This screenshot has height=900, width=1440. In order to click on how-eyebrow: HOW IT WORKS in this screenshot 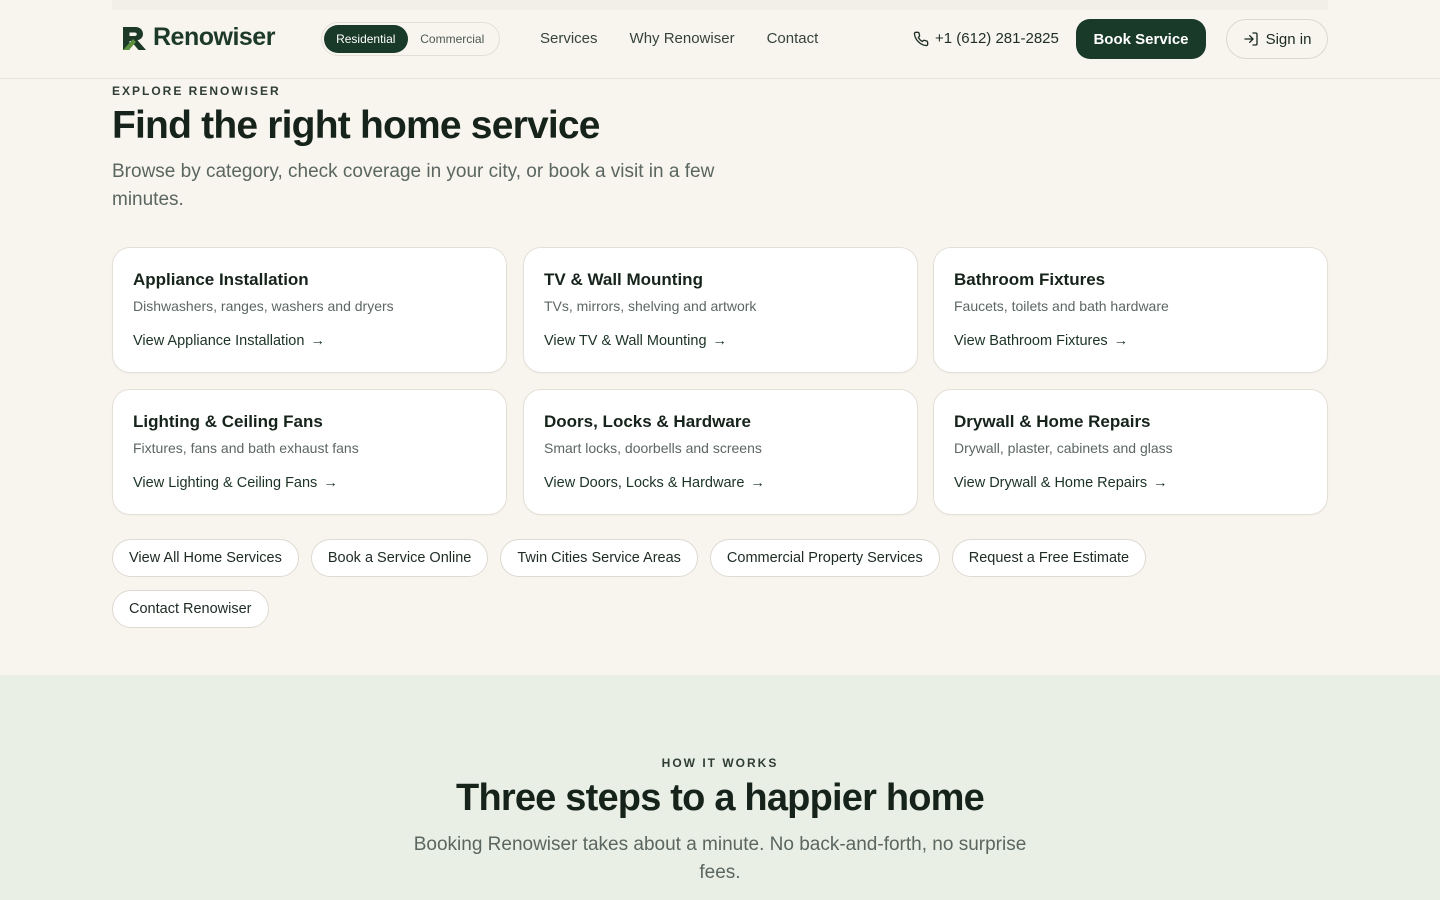, I will do `click(720, 763)`.